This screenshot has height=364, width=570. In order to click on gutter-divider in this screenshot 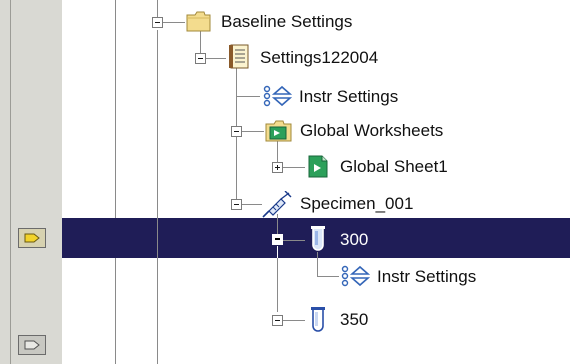, I will do `click(10, 182)`.